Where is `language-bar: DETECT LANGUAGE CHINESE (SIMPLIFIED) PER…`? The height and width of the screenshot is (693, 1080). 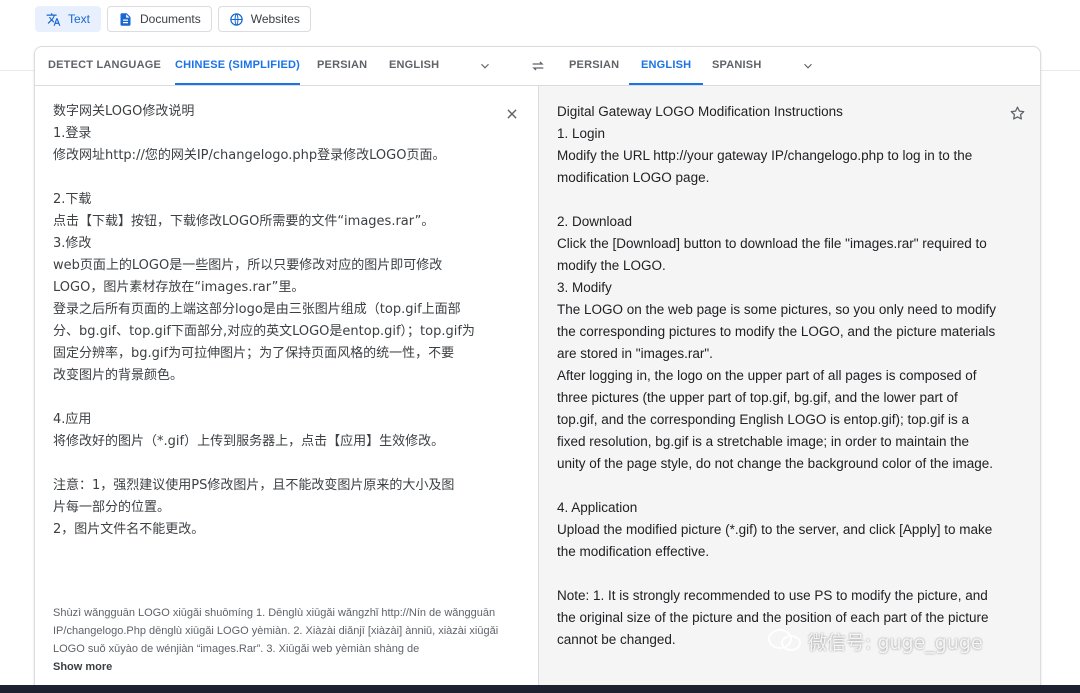 language-bar: DETECT LANGUAGE CHINESE (SIMPLIFIED) PER… is located at coordinates (537, 66).